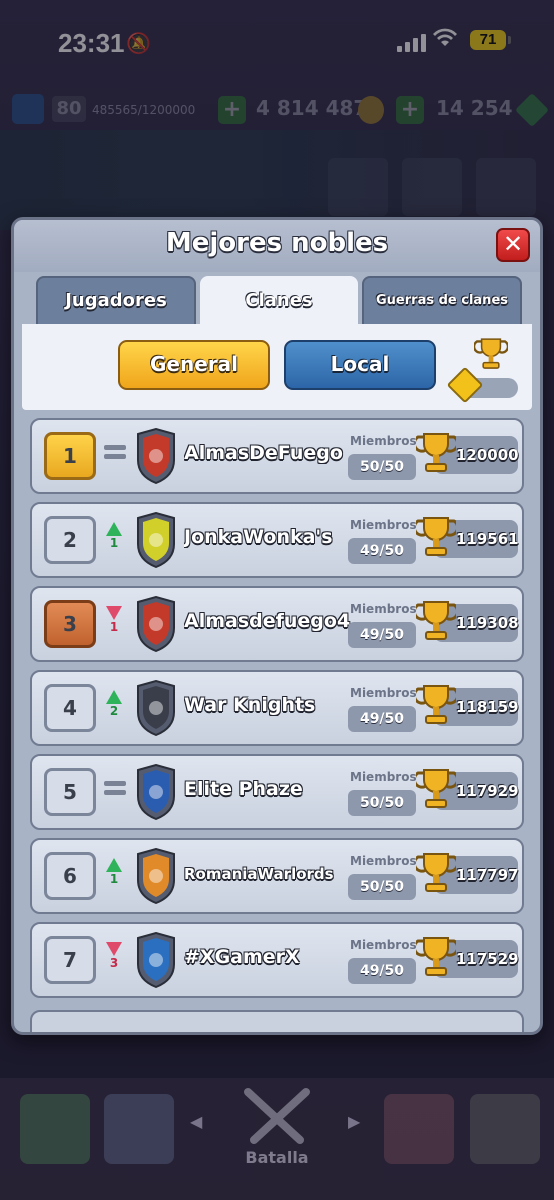 The height and width of the screenshot is (1200, 554). I want to click on tab-clan-wars: Guerras de clanes, so click(442, 300).